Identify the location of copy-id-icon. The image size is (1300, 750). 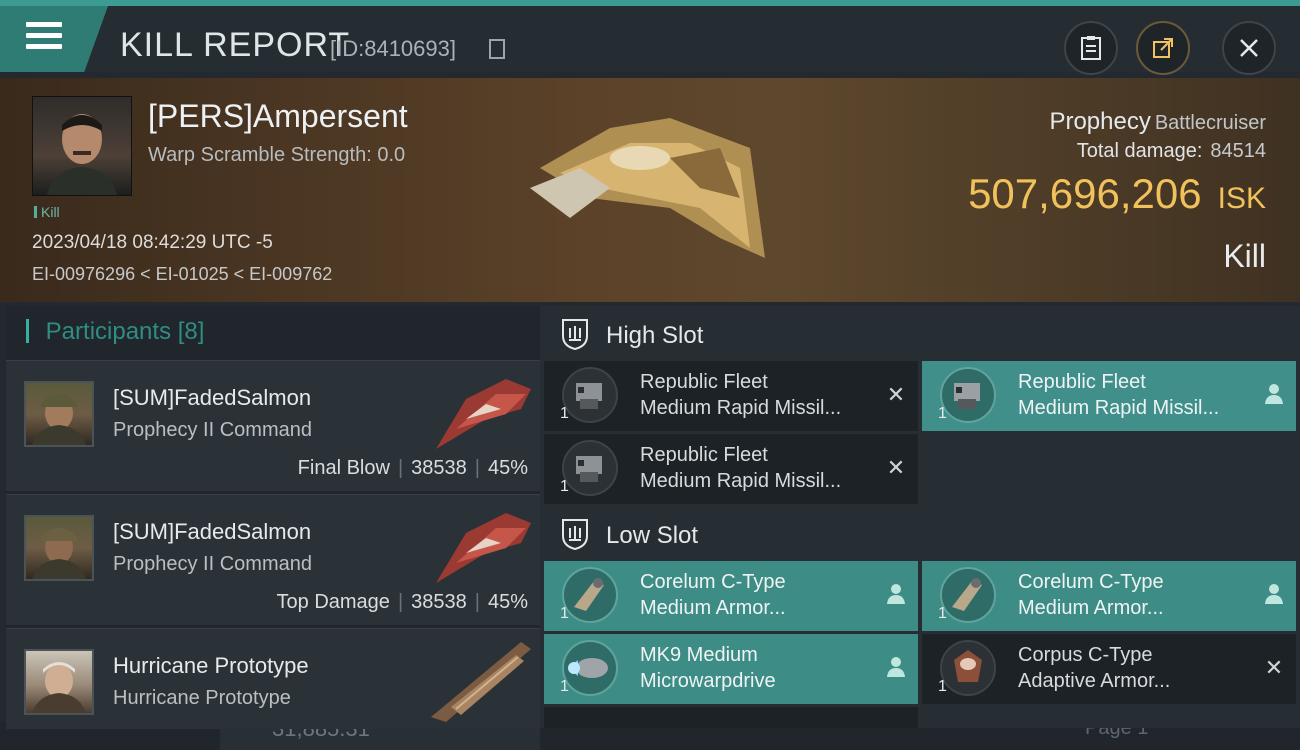
(497, 49).